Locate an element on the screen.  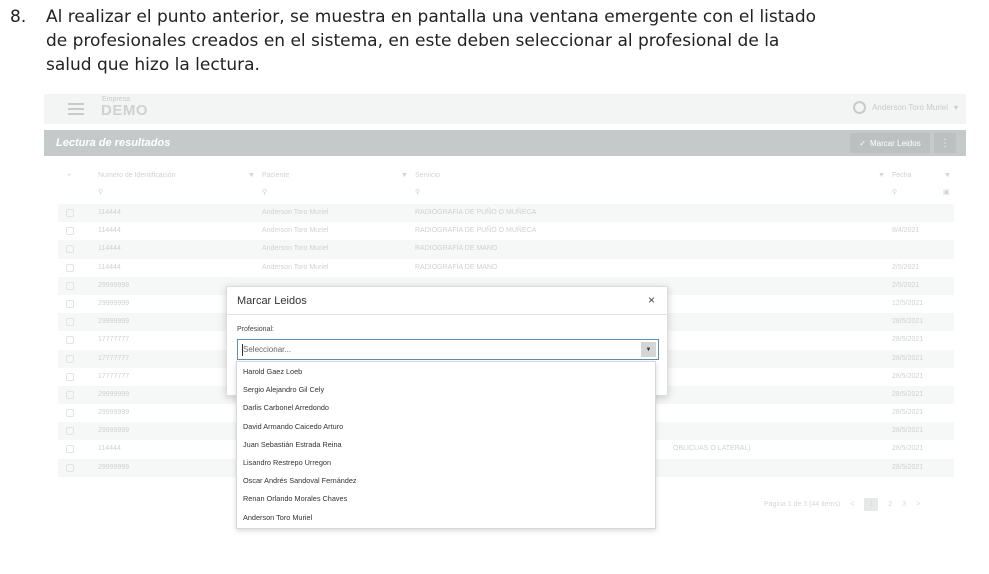
mark-read-button: ✓ Marcar Leidos is located at coordinates (890, 143).